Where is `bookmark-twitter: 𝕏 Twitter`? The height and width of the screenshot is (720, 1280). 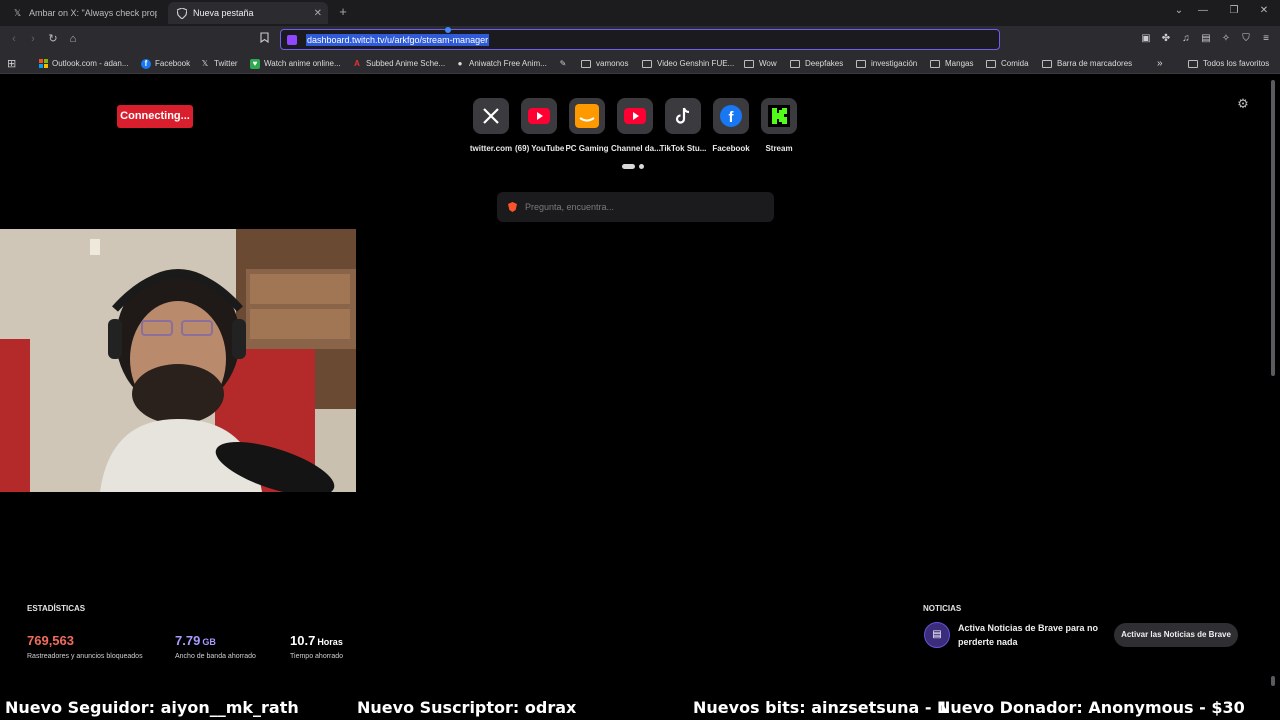
bookmark-twitter: 𝕏 Twitter is located at coordinates (219, 63).